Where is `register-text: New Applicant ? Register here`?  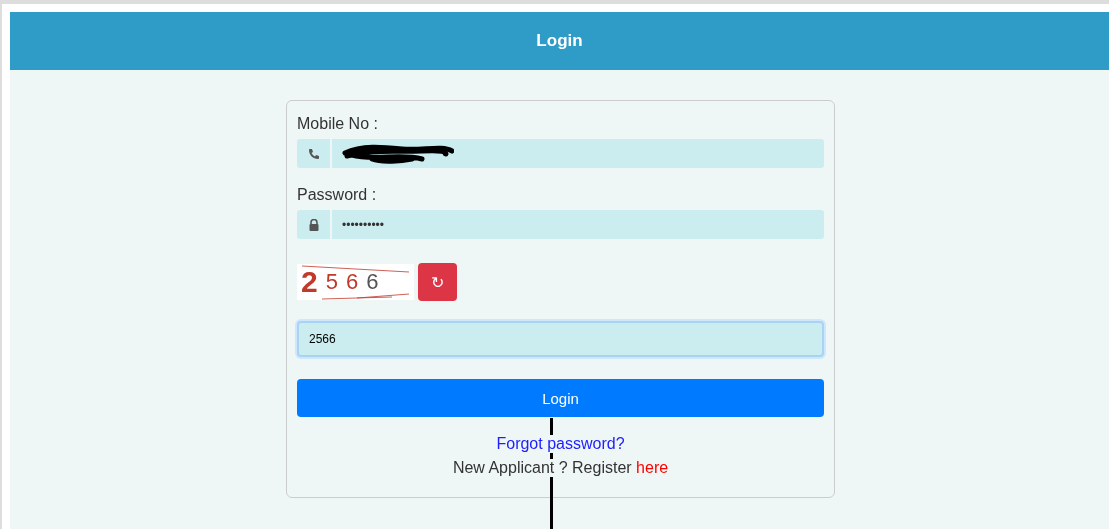
register-text: New Applicant ? Register here is located at coordinates (560, 468).